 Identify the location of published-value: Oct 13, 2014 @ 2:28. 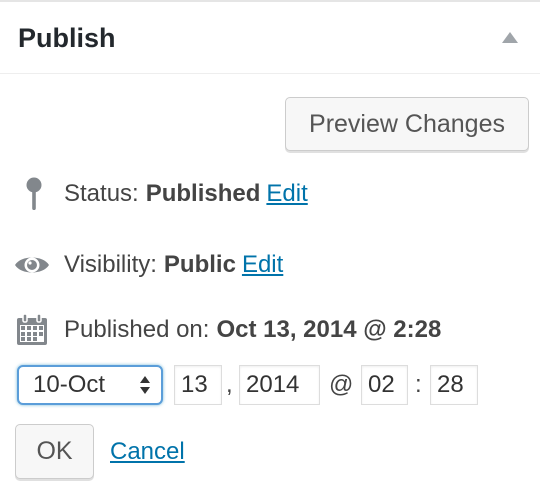
(329, 329).